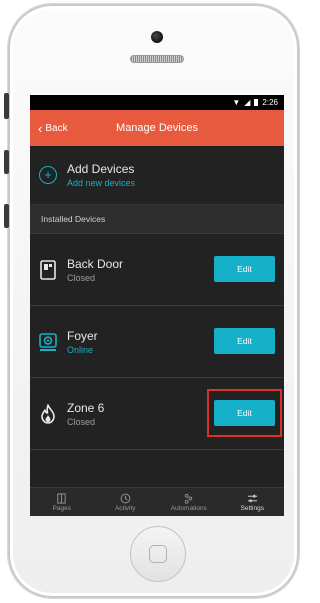  Describe the element at coordinates (189, 498) in the screenshot. I see `automation-icon` at that location.